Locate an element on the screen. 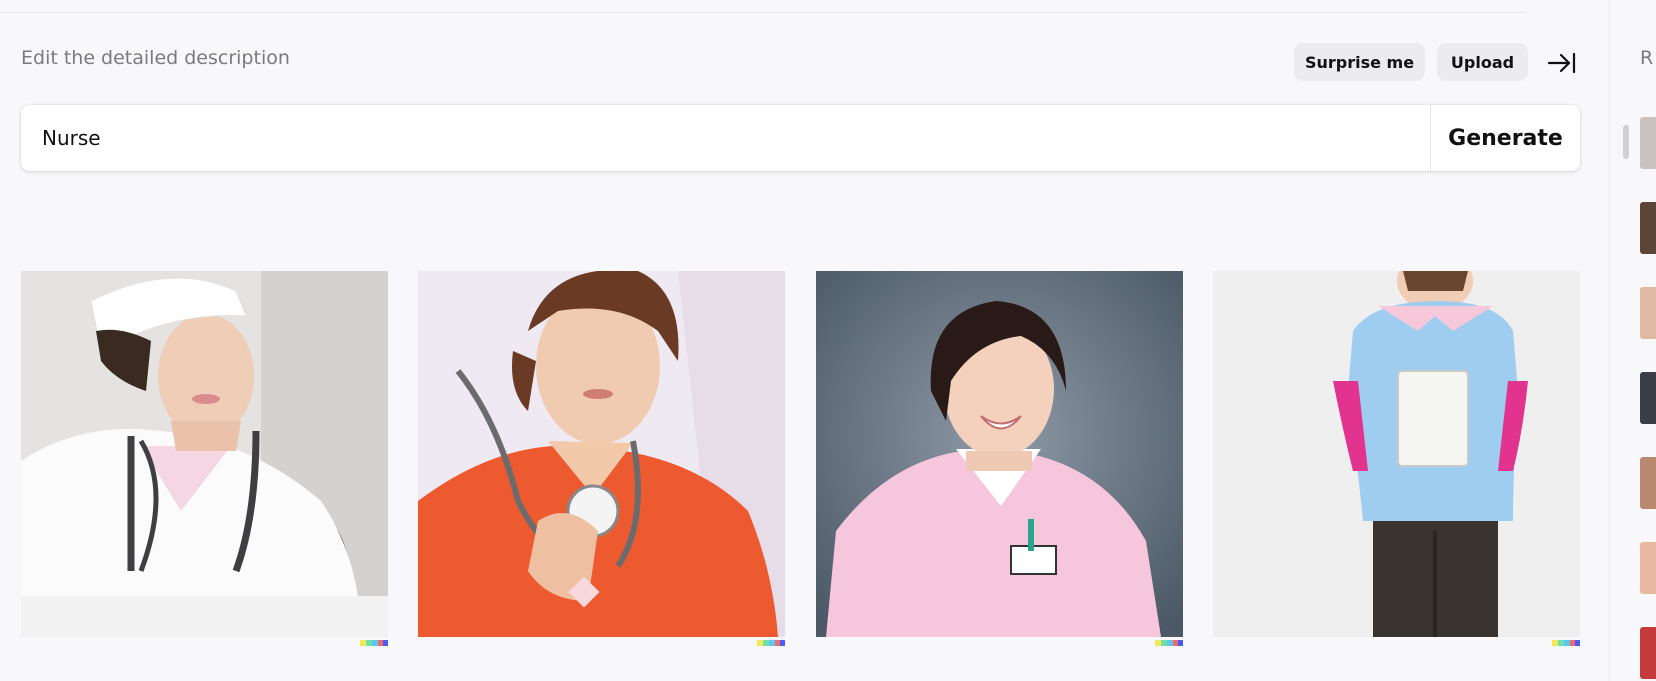  result-image-1-picture is located at coordinates (204, 454).